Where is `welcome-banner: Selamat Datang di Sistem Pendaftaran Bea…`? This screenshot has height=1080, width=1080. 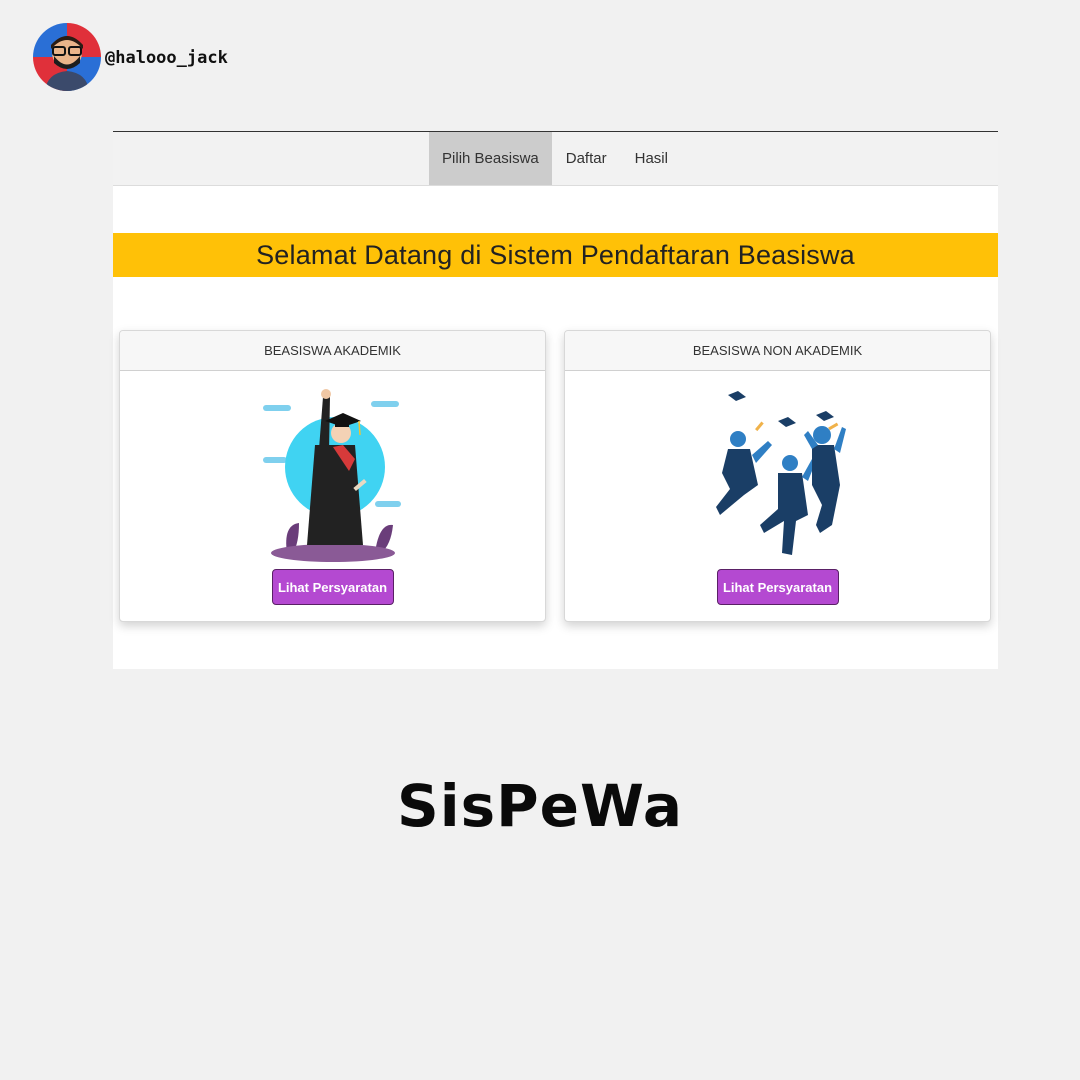 welcome-banner: Selamat Datang di Sistem Pendaftaran Bea… is located at coordinates (555, 255).